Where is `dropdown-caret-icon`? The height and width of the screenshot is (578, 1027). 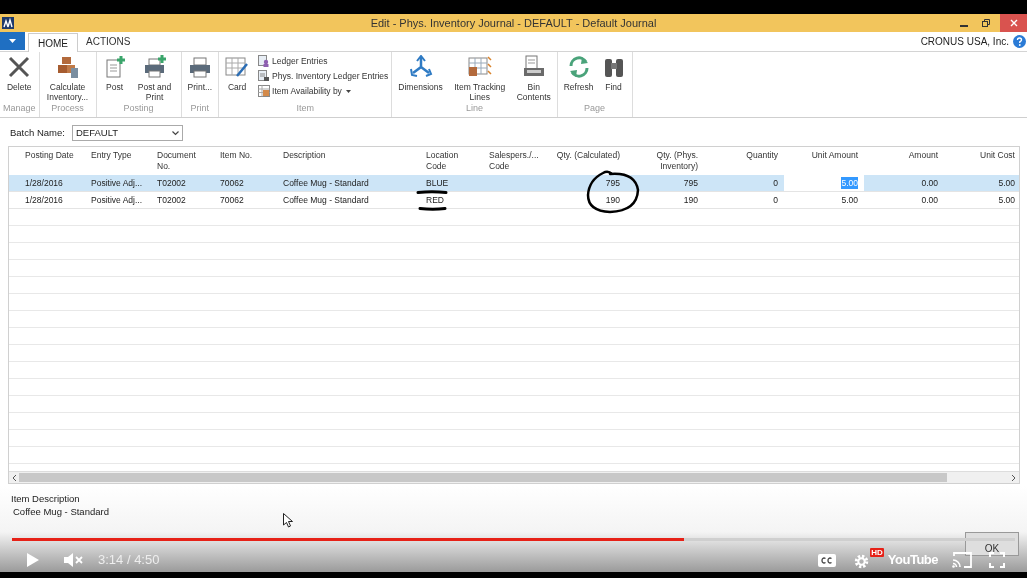 dropdown-caret-icon is located at coordinates (12, 41).